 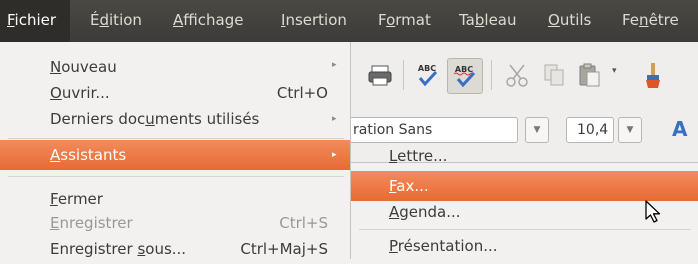 I want to click on menu-insertion: Insertion, so click(x=314, y=21).